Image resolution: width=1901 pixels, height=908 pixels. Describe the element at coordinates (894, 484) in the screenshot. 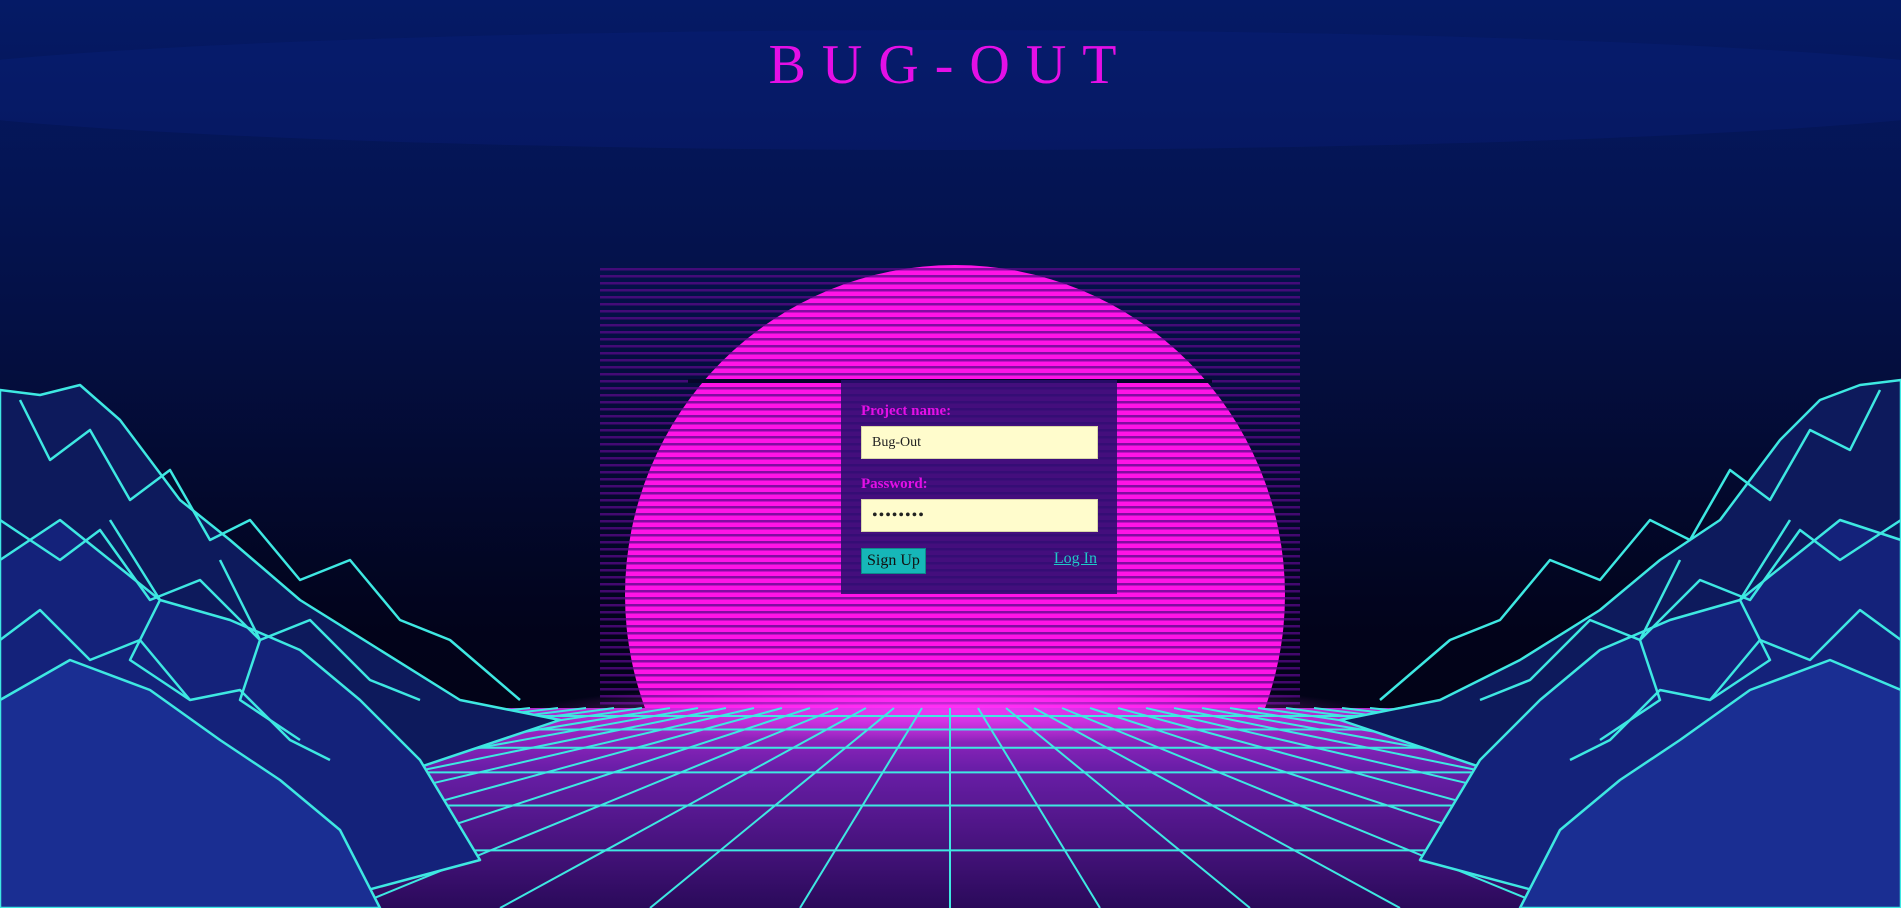

I see `password-label: Password:` at that location.